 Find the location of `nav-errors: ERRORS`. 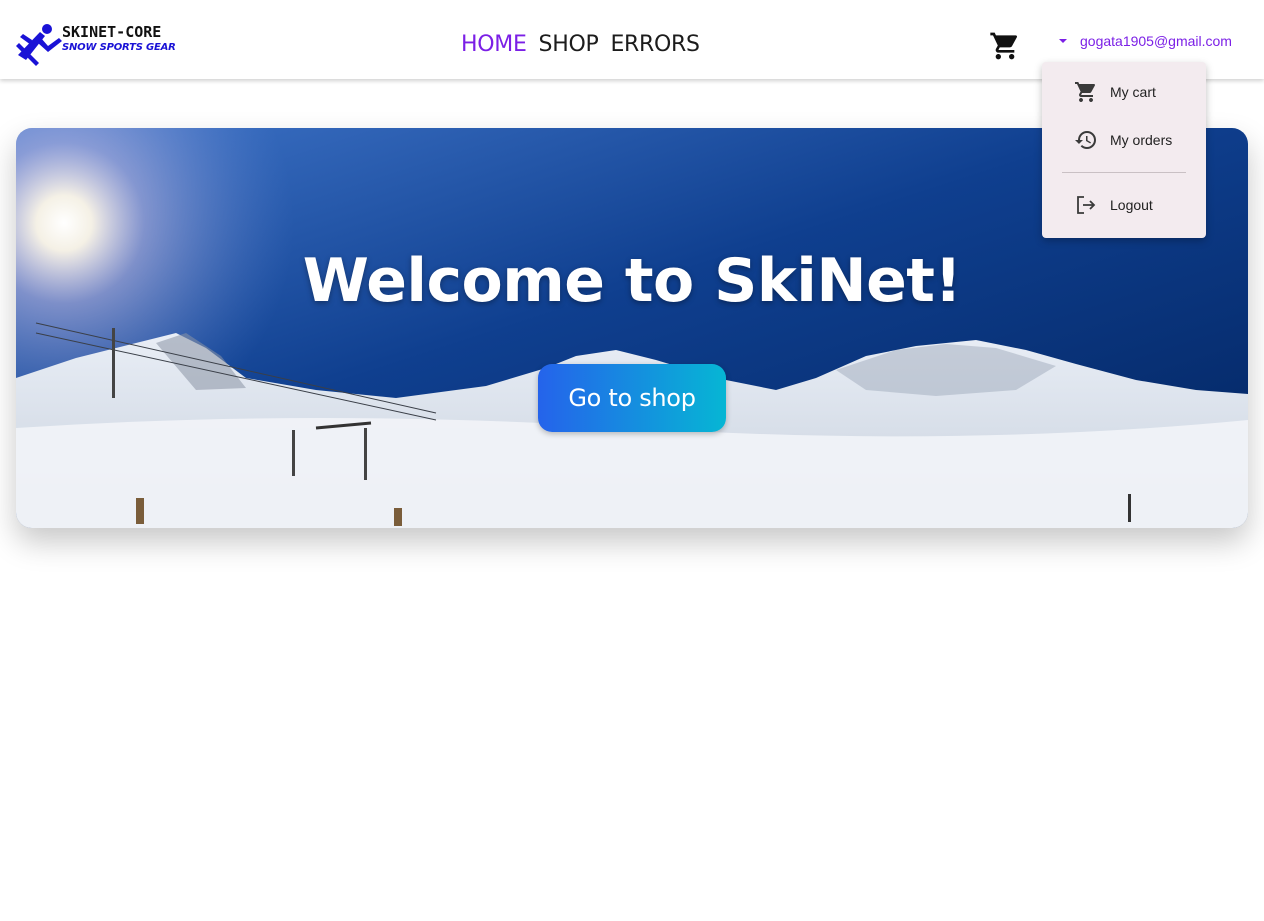

nav-errors: ERRORS is located at coordinates (655, 45).